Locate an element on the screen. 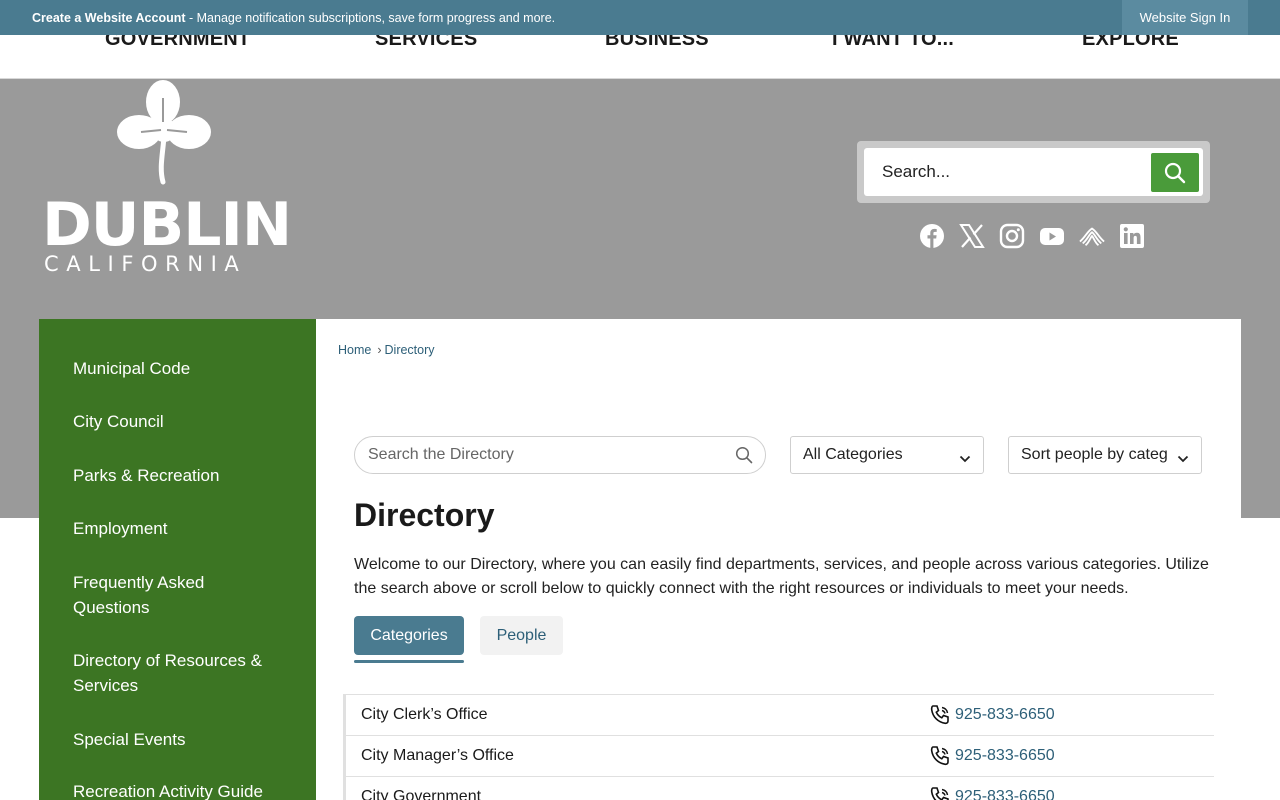 This screenshot has width=1280, height=800. youtube-icon is located at coordinates (1052, 236).